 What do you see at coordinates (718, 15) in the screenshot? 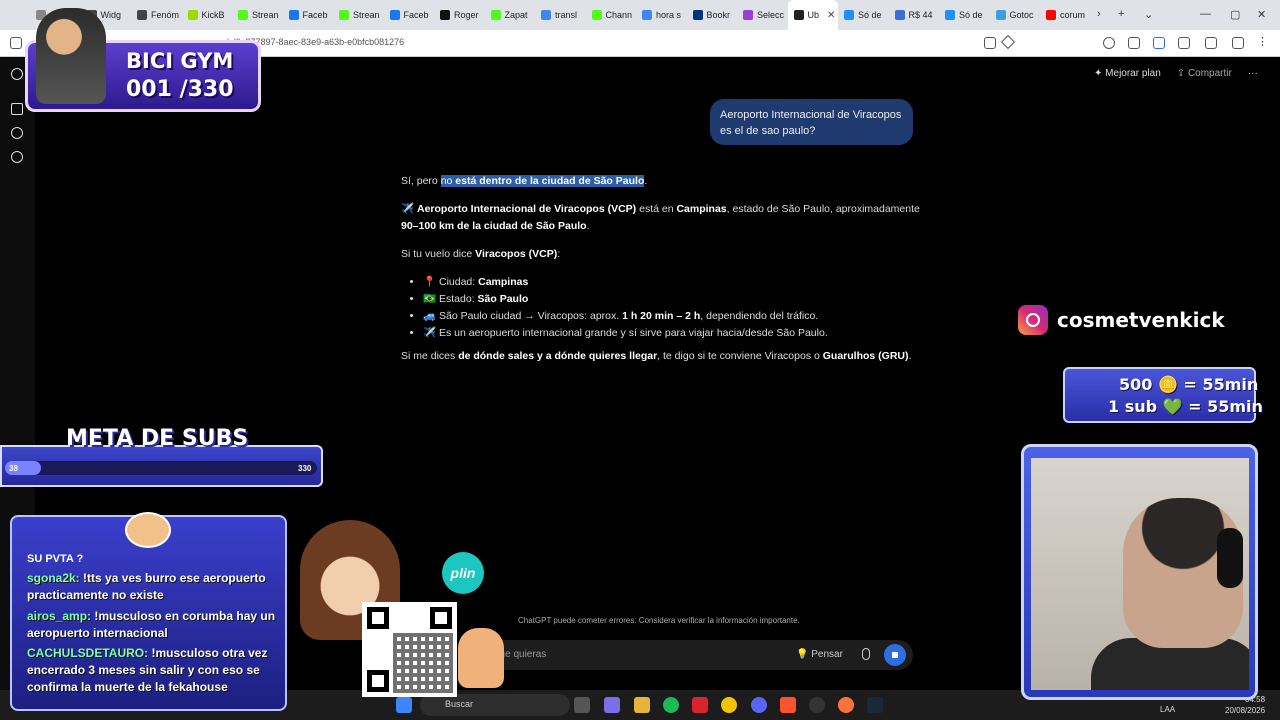
I see `tab-label: Bookr` at bounding box center [718, 15].